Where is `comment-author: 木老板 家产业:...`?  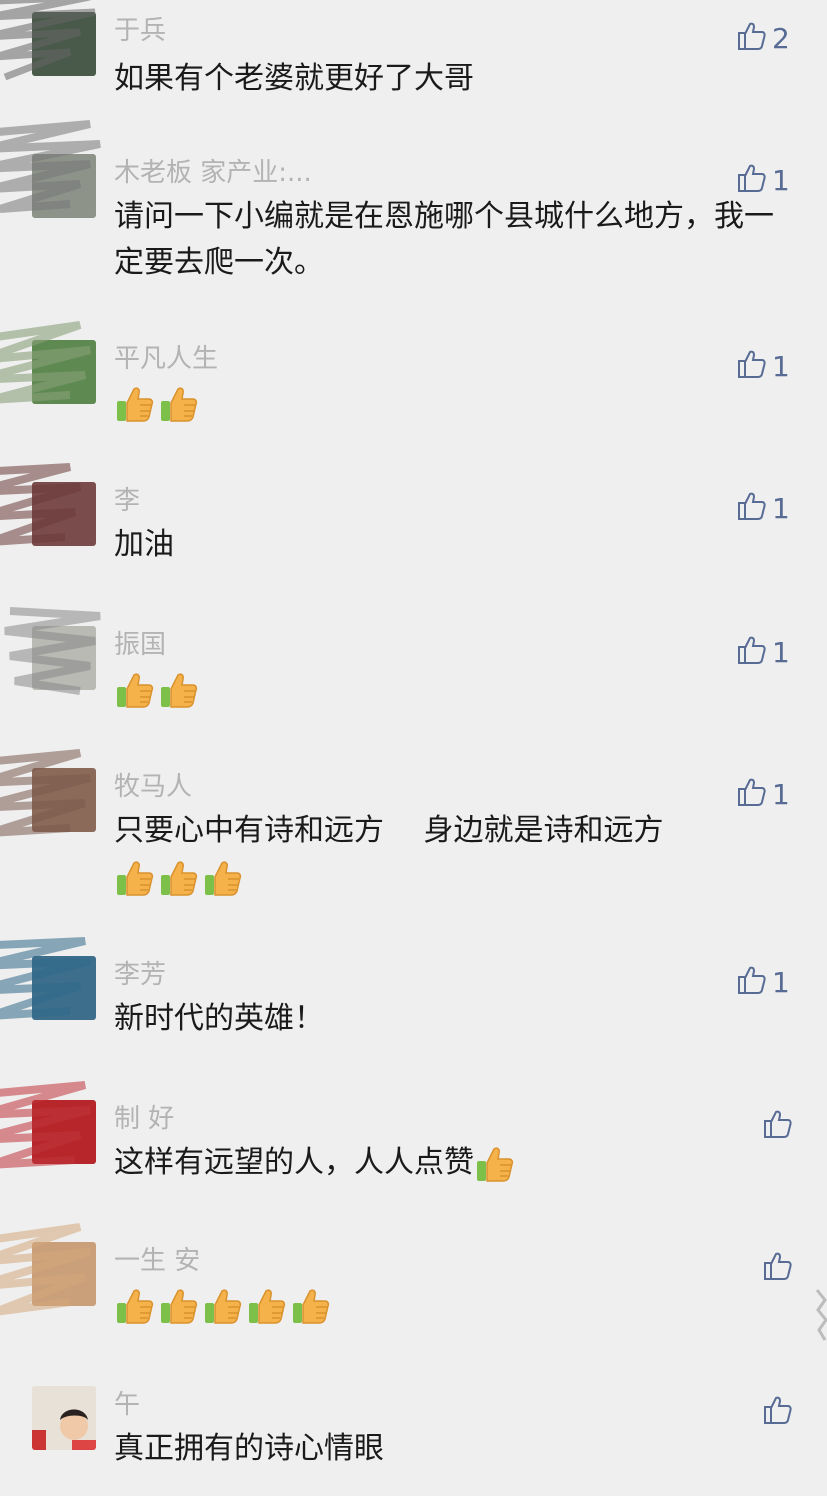 comment-author: 木老板 家产业:... is located at coordinates (213, 173).